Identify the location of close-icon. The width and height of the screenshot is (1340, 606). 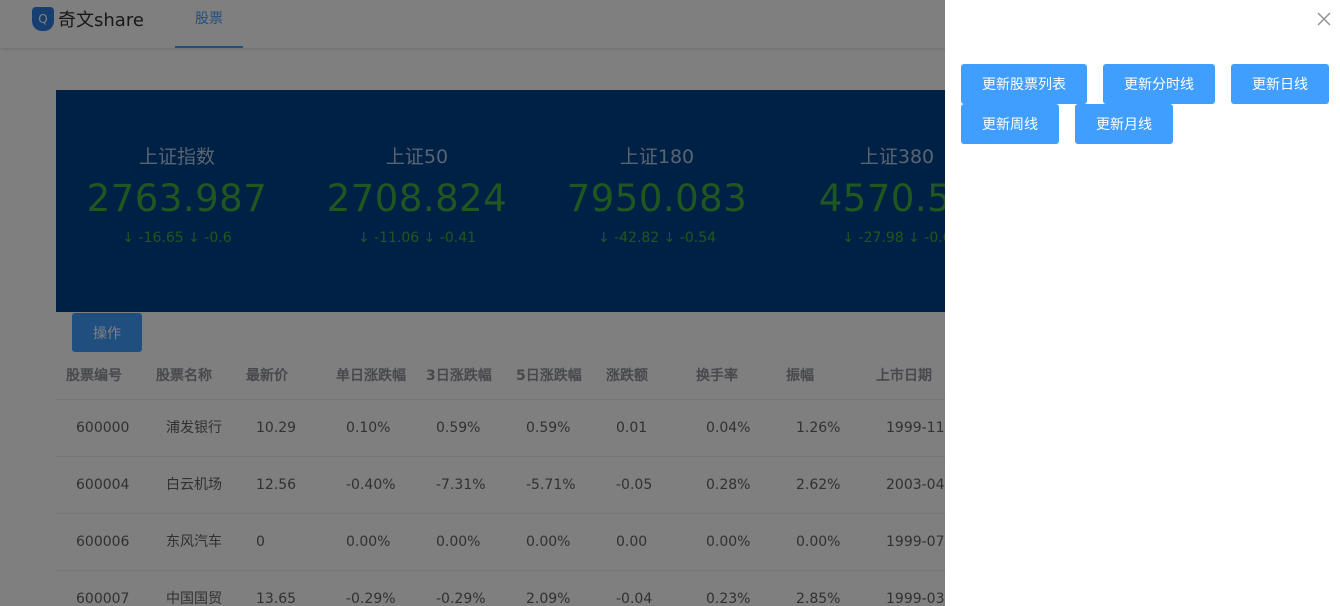
(1324, 19).